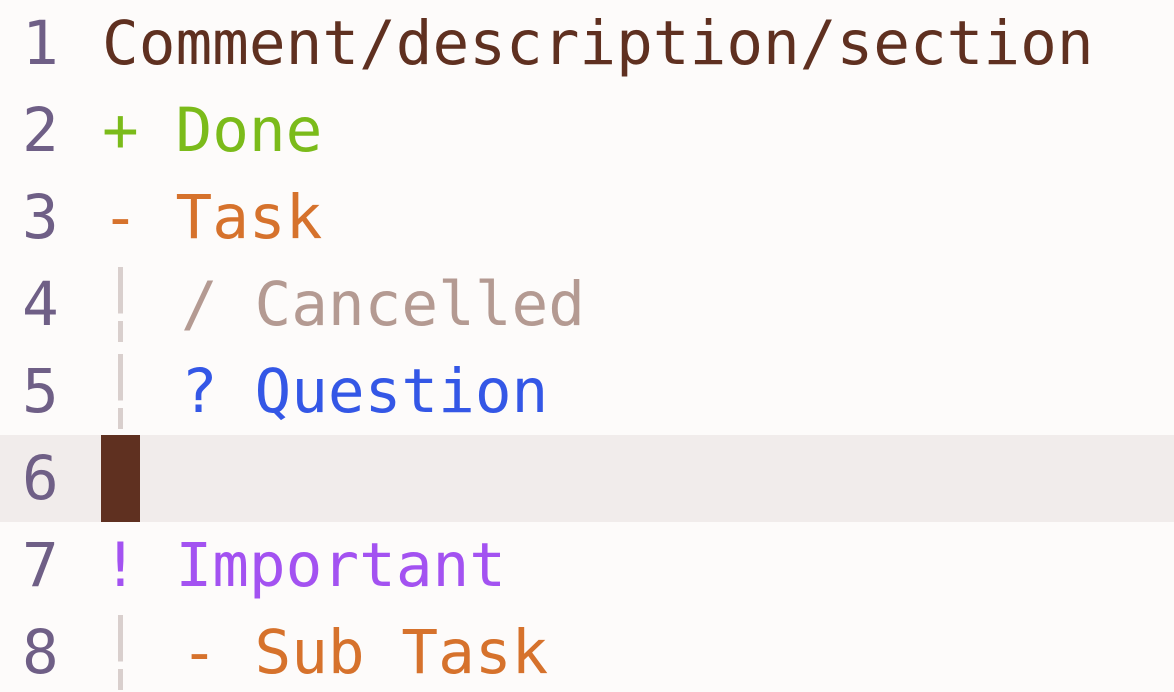 This screenshot has height=692, width=1174. I want to click on cancelled-label: Cancelled, so click(419, 304).